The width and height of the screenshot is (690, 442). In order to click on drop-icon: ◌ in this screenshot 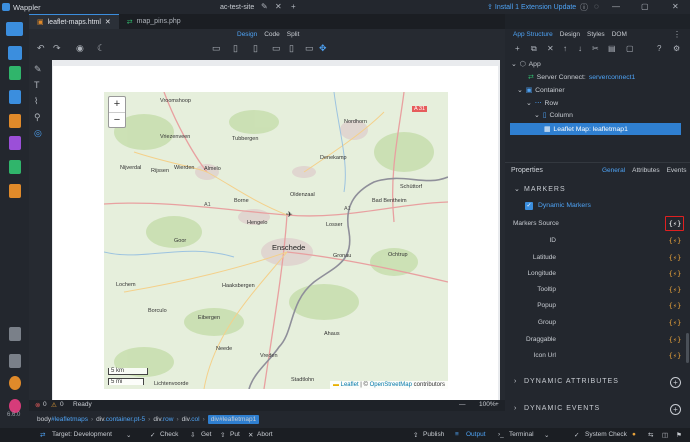, I will do `click(596, 6)`.